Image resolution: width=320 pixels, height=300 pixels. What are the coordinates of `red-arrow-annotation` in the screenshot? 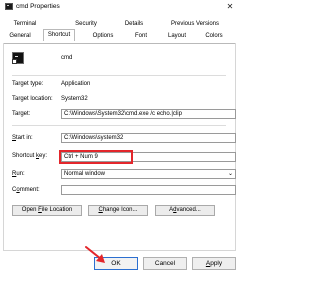 It's located at (95, 254).